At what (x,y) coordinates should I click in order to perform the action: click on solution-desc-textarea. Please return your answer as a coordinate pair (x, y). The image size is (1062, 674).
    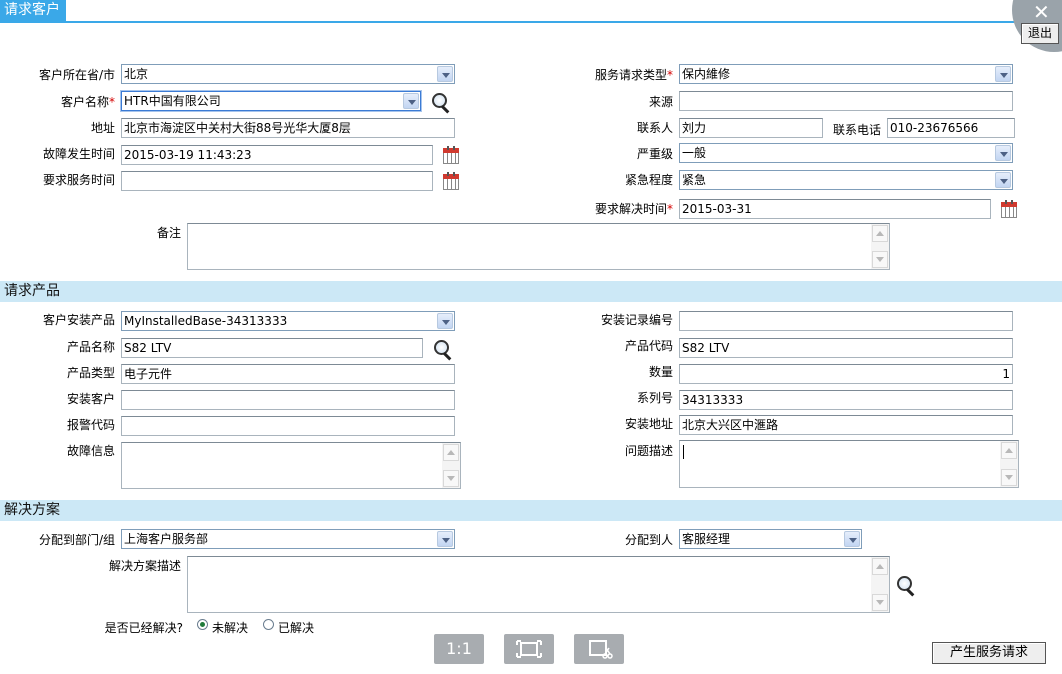
    Looking at the image, I should click on (538, 584).